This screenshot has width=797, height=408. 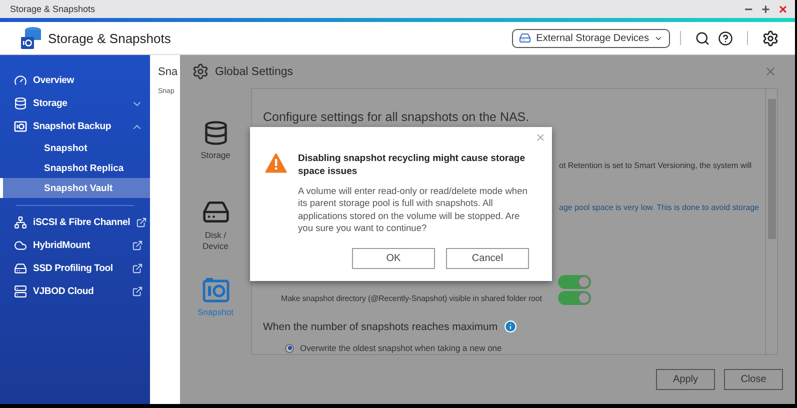 What do you see at coordinates (412, 298) in the screenshot?
I see `toggle-label: Make snapshot directory (@Recently-Snapshot) visible in shared folder root` at bounding box center [412, 298].